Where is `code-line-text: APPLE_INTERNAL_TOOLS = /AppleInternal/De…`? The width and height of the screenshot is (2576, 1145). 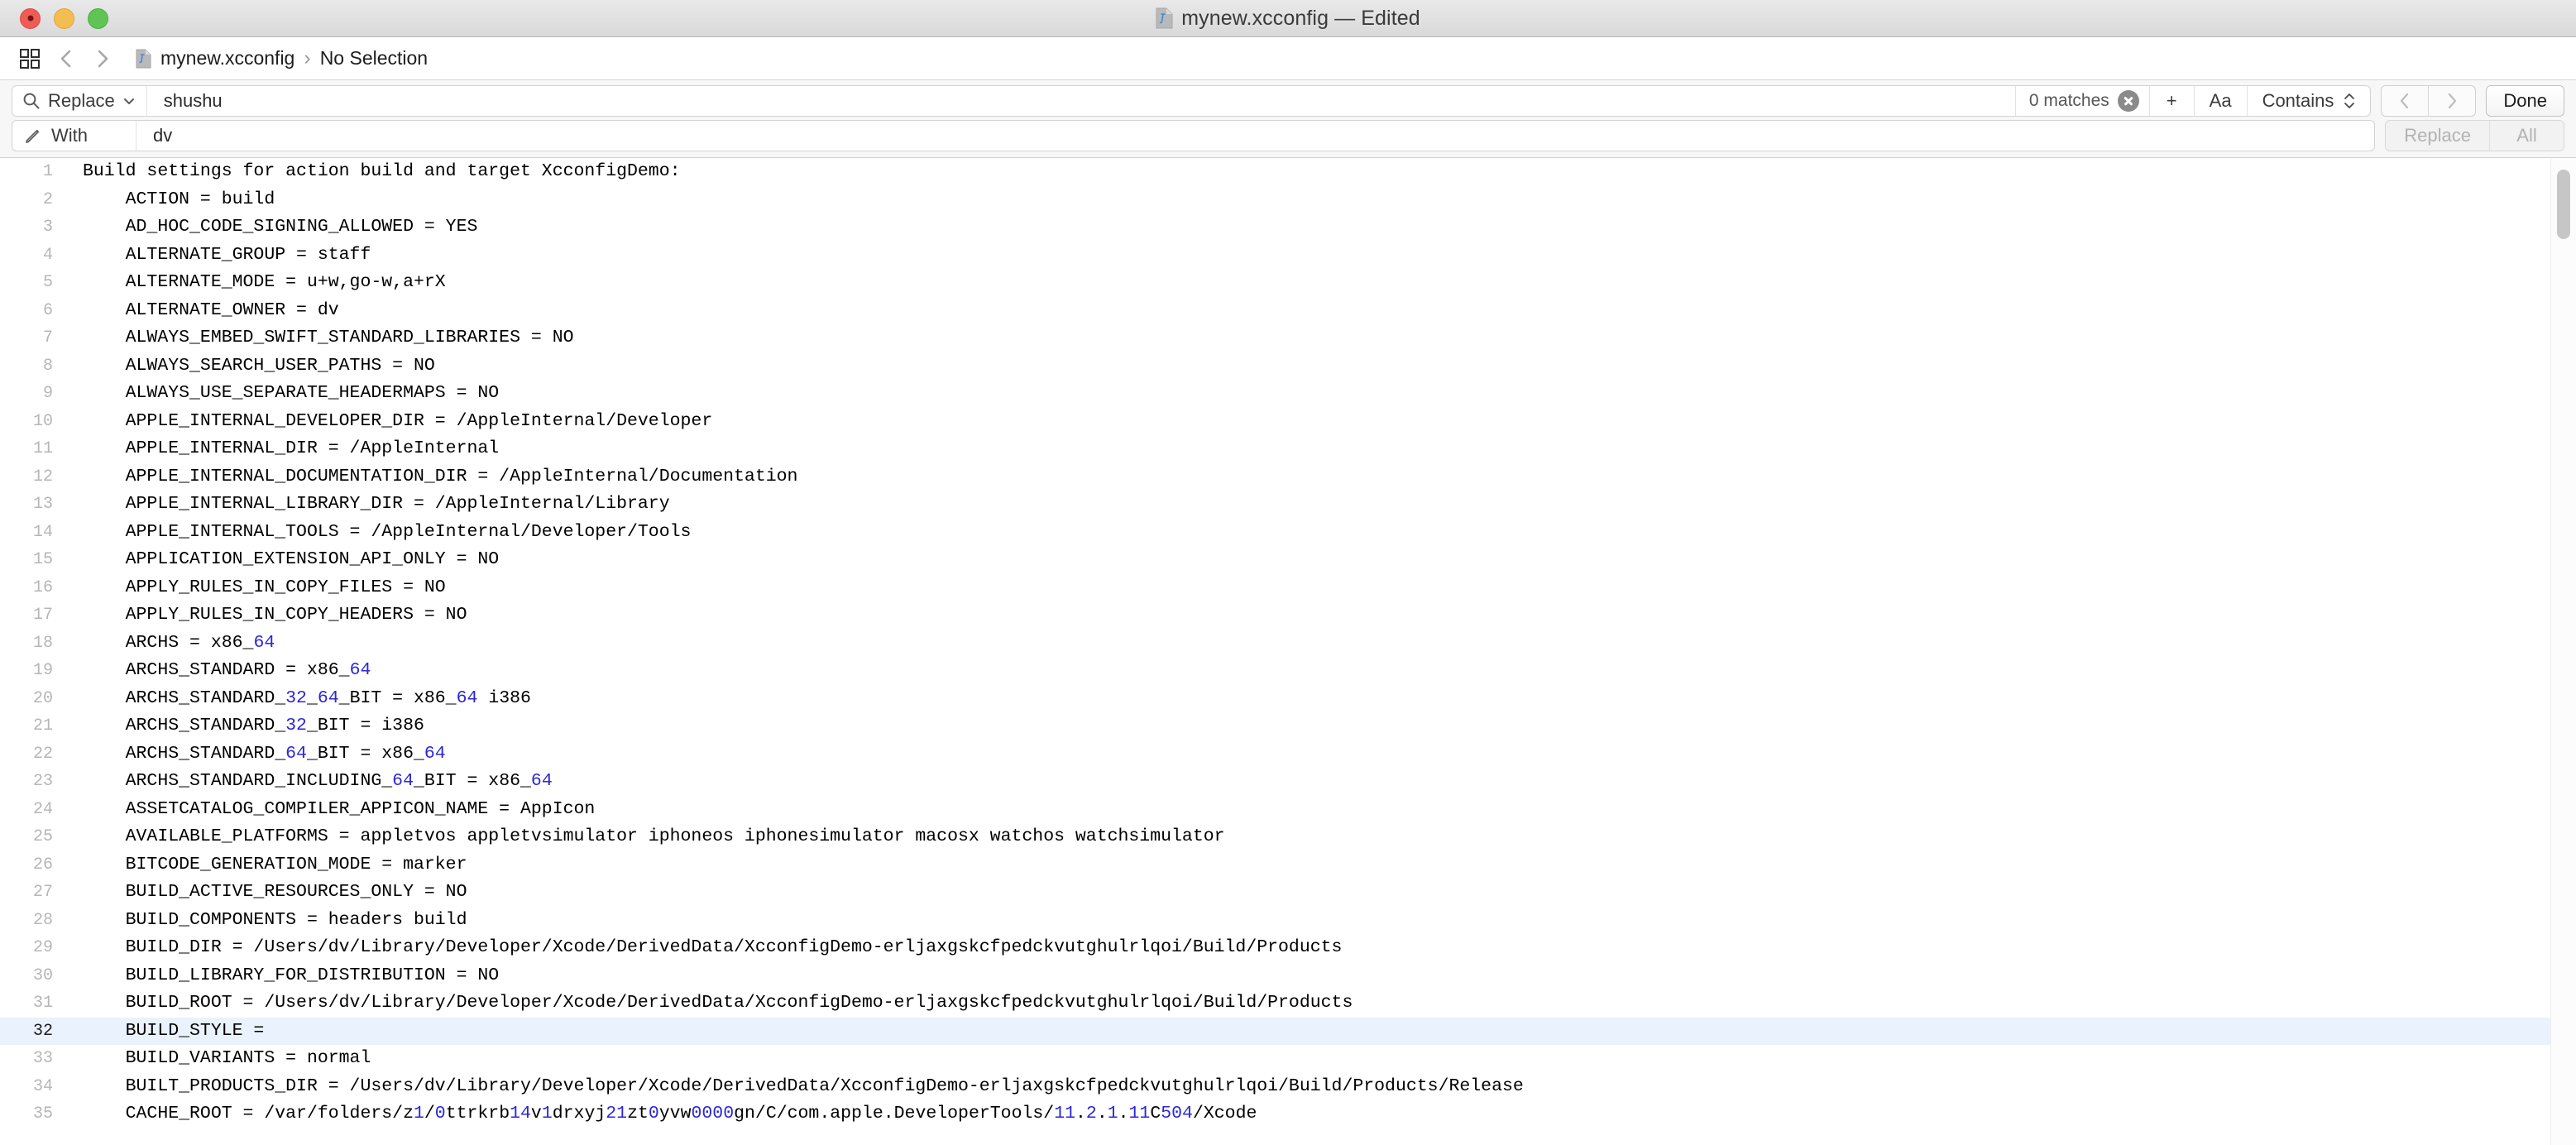
code-line-text: APPLE_INTERNAL_TOOLS = /AppleInternal/De… is located at coordinates (1320, 533).